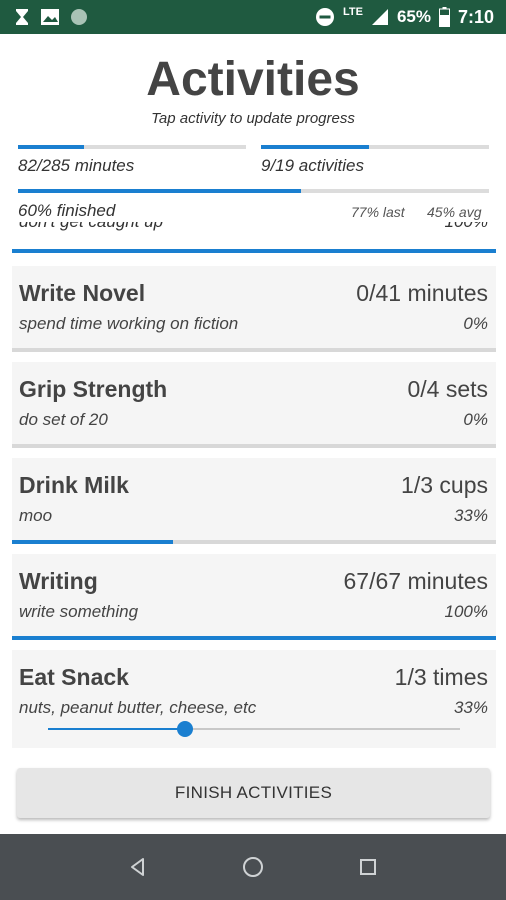 This screenshot has width=506, height=900. I want to click on finished-progress-bar, so click(253, 191).